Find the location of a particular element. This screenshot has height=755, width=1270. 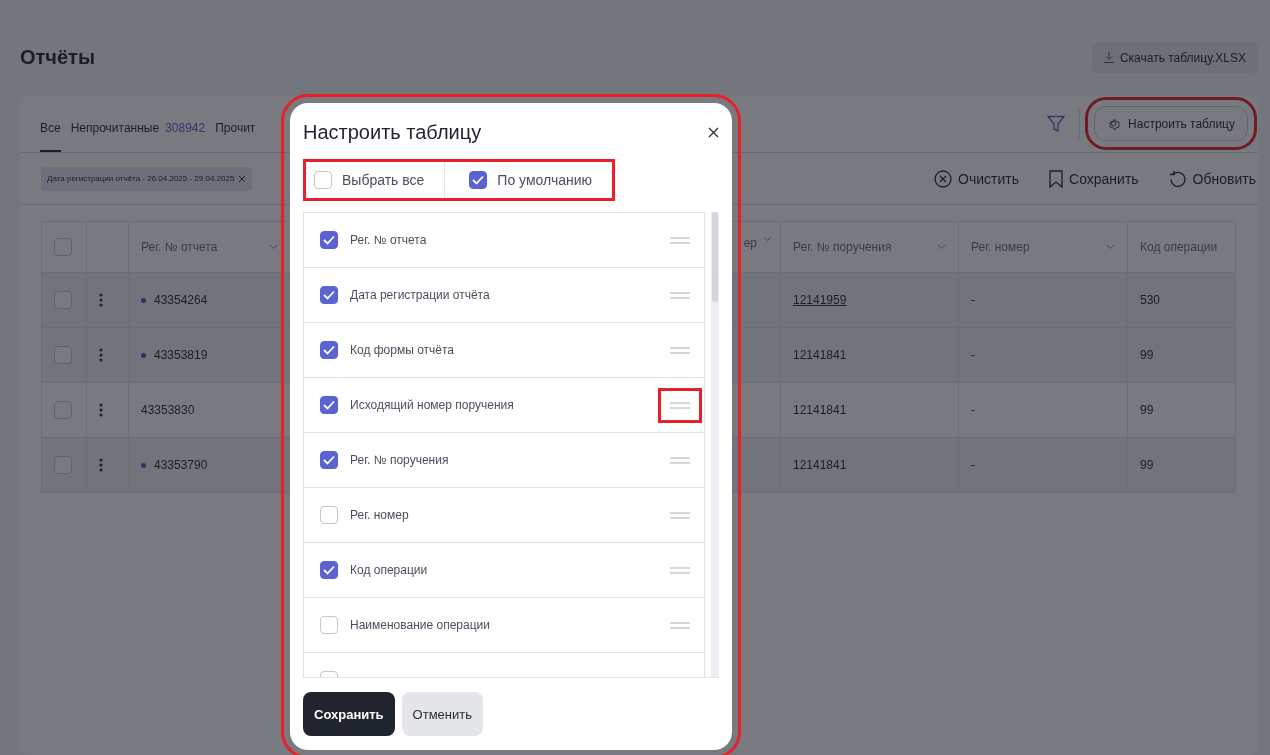

page-title: Отчёты is located at coordinates (57, 57).